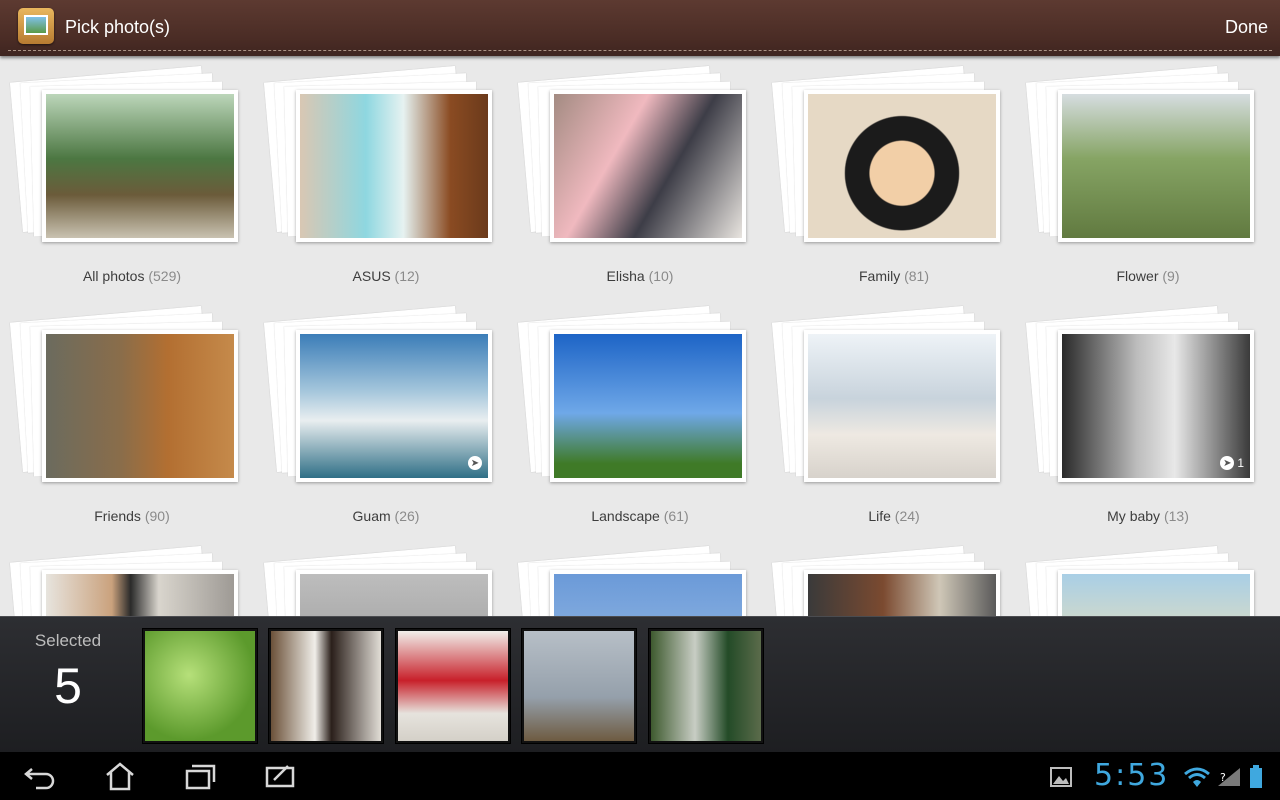  I want to click on action-bar: Pick photo(s) Done, so click(640, 28).